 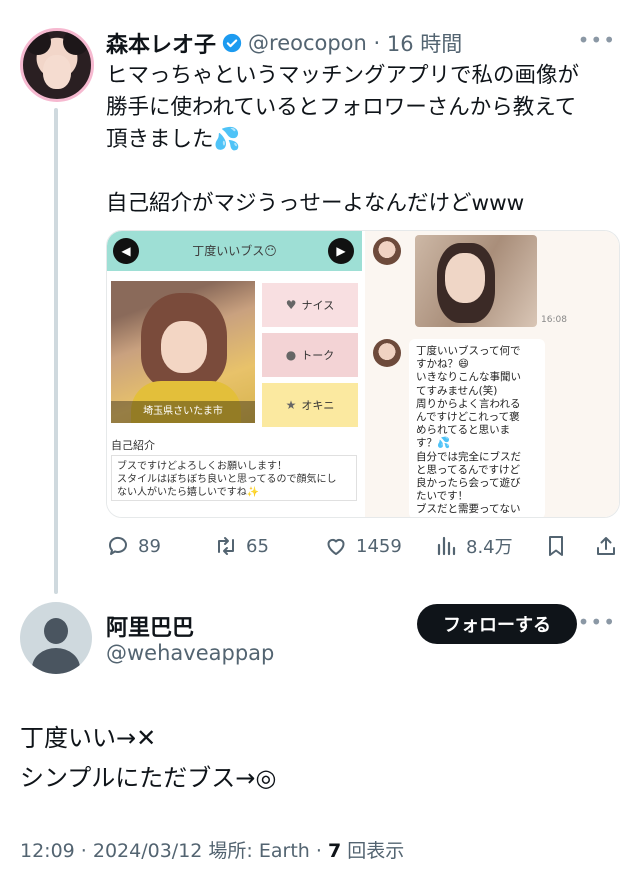 What do you see at coordinates (150, 626) in the screenshot?
I see `reply-author-name: 阿里巴巴` at bounding box center [150, 626].